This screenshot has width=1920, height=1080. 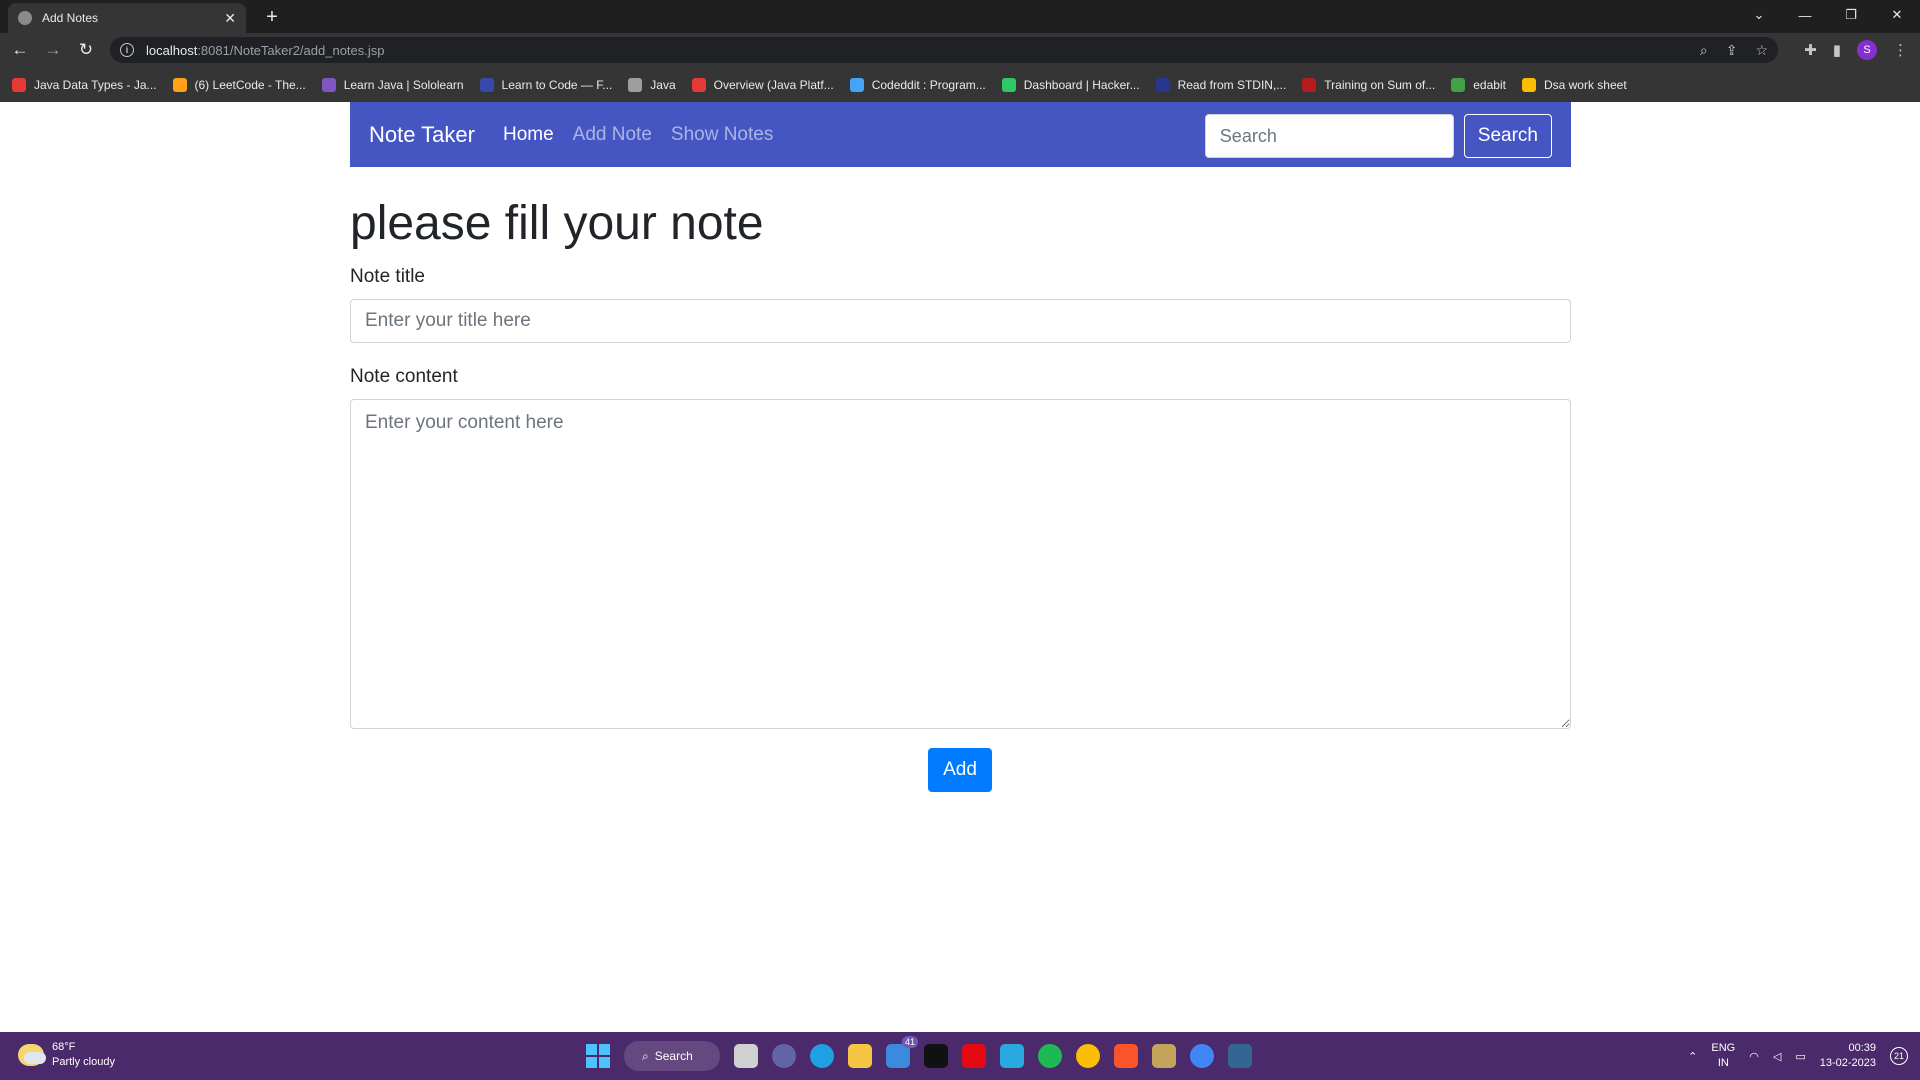 What do you see at coordinates (53, 50) in the screenshot?
I see `forward-arrow-icon: →` at bounding box center [53, 50].